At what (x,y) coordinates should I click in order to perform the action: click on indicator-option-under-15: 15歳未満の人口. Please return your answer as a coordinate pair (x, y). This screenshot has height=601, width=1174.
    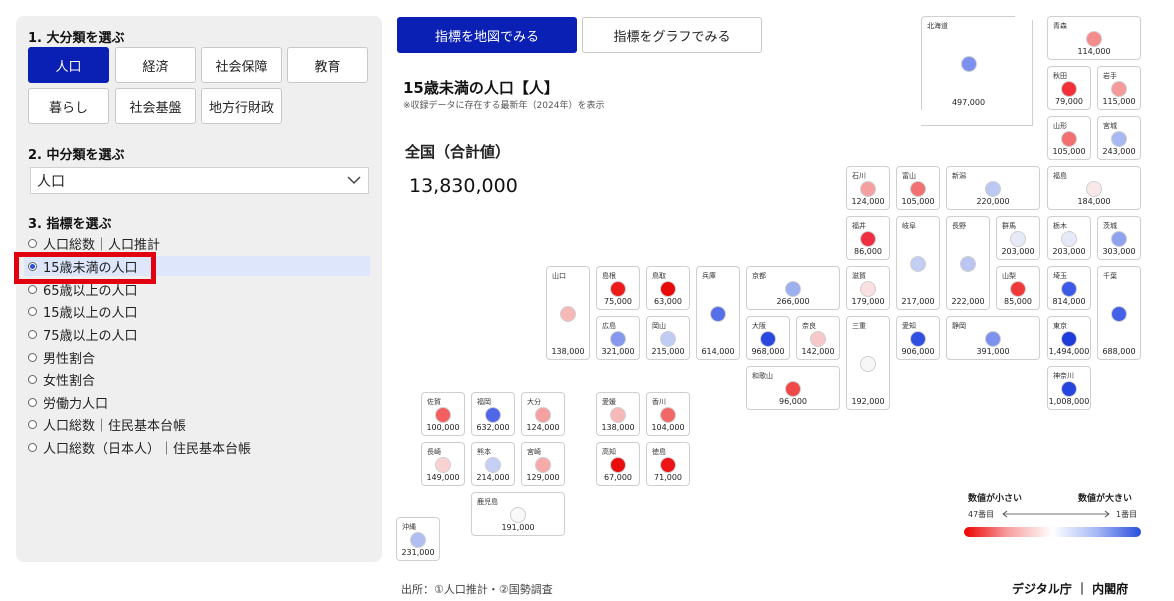
    Looking at the image, I should click on (197, 266).